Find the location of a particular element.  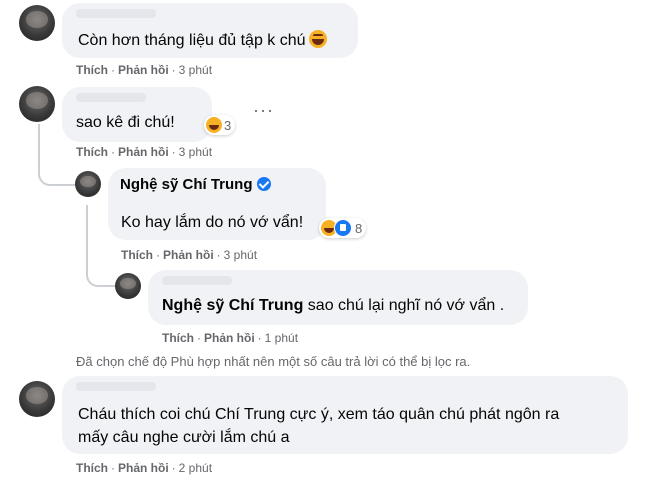

comment-actions: Thích · Phản hồi · 2 phút is located at coordinates (144, 468).